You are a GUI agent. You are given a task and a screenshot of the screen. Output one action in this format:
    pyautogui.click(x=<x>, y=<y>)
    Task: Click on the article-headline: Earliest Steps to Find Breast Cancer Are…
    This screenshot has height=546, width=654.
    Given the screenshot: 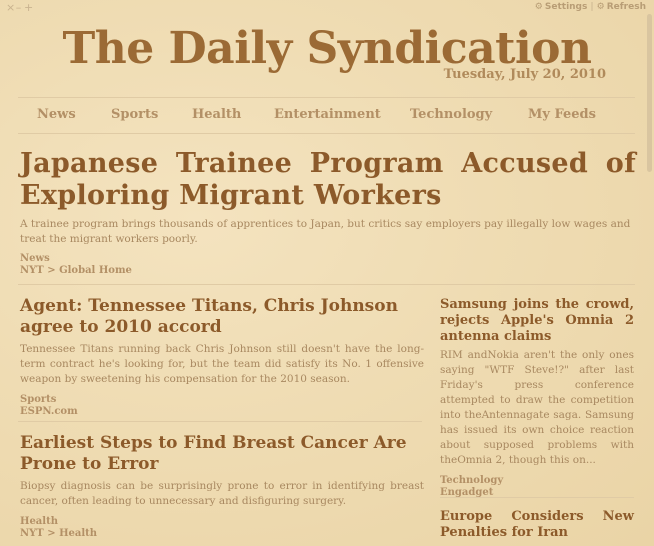 What is the action you would take?
    pyautogui.click(x=222, y=454)
    